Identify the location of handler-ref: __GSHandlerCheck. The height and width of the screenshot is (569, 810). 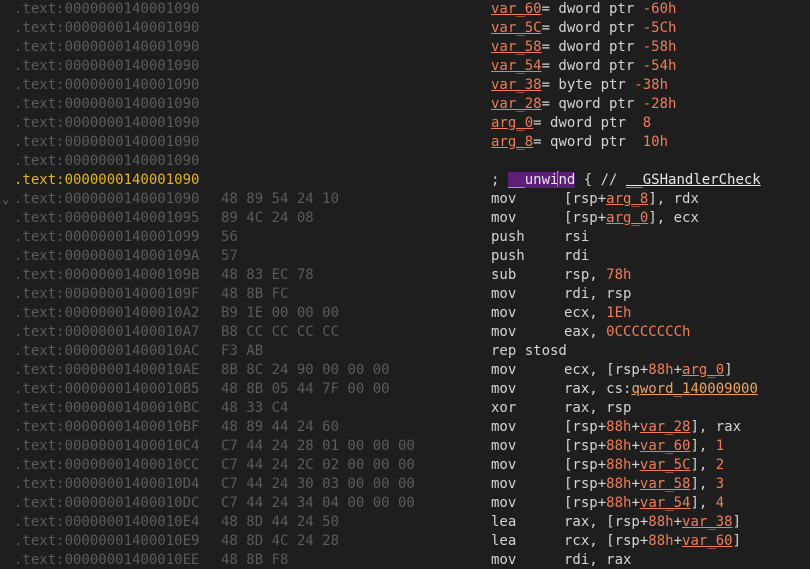
(693, 180).